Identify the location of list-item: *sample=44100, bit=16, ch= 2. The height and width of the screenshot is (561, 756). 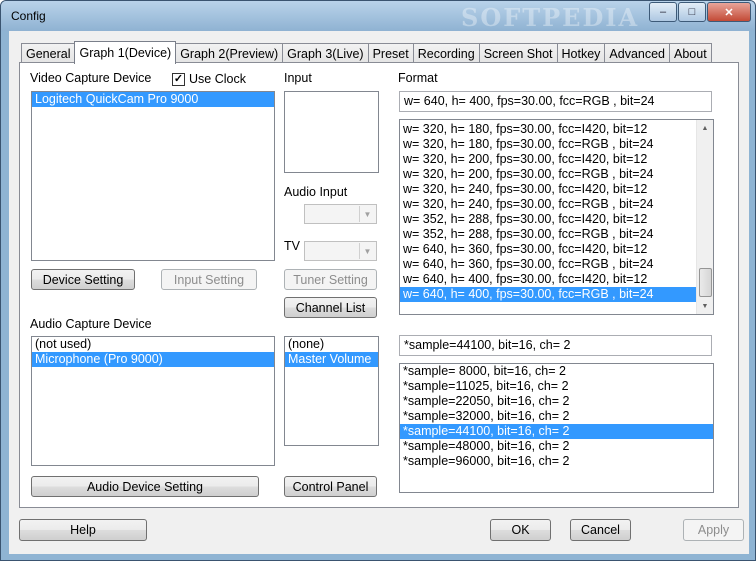
(556, 431).